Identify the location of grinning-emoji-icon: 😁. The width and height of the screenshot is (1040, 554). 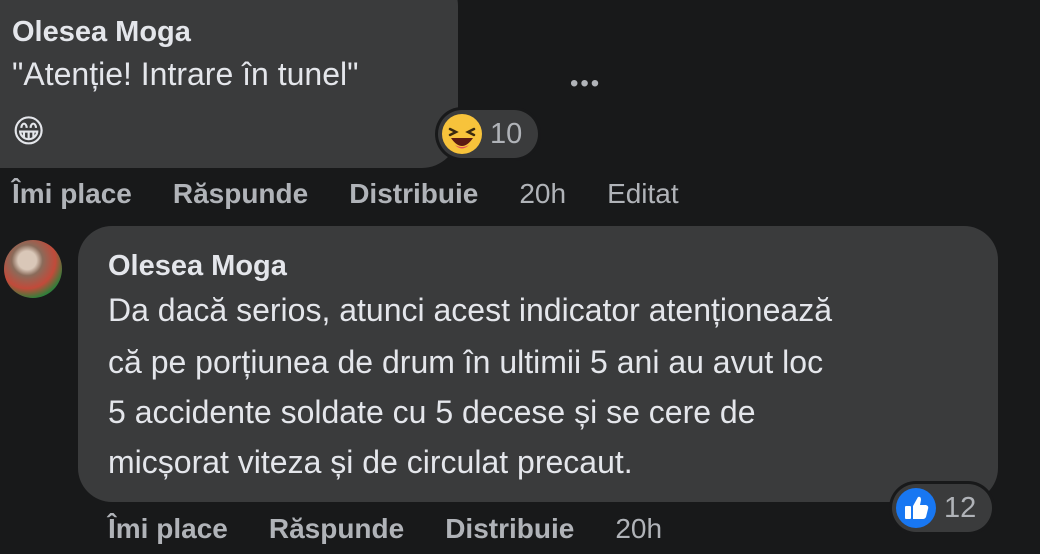
(29, 131).